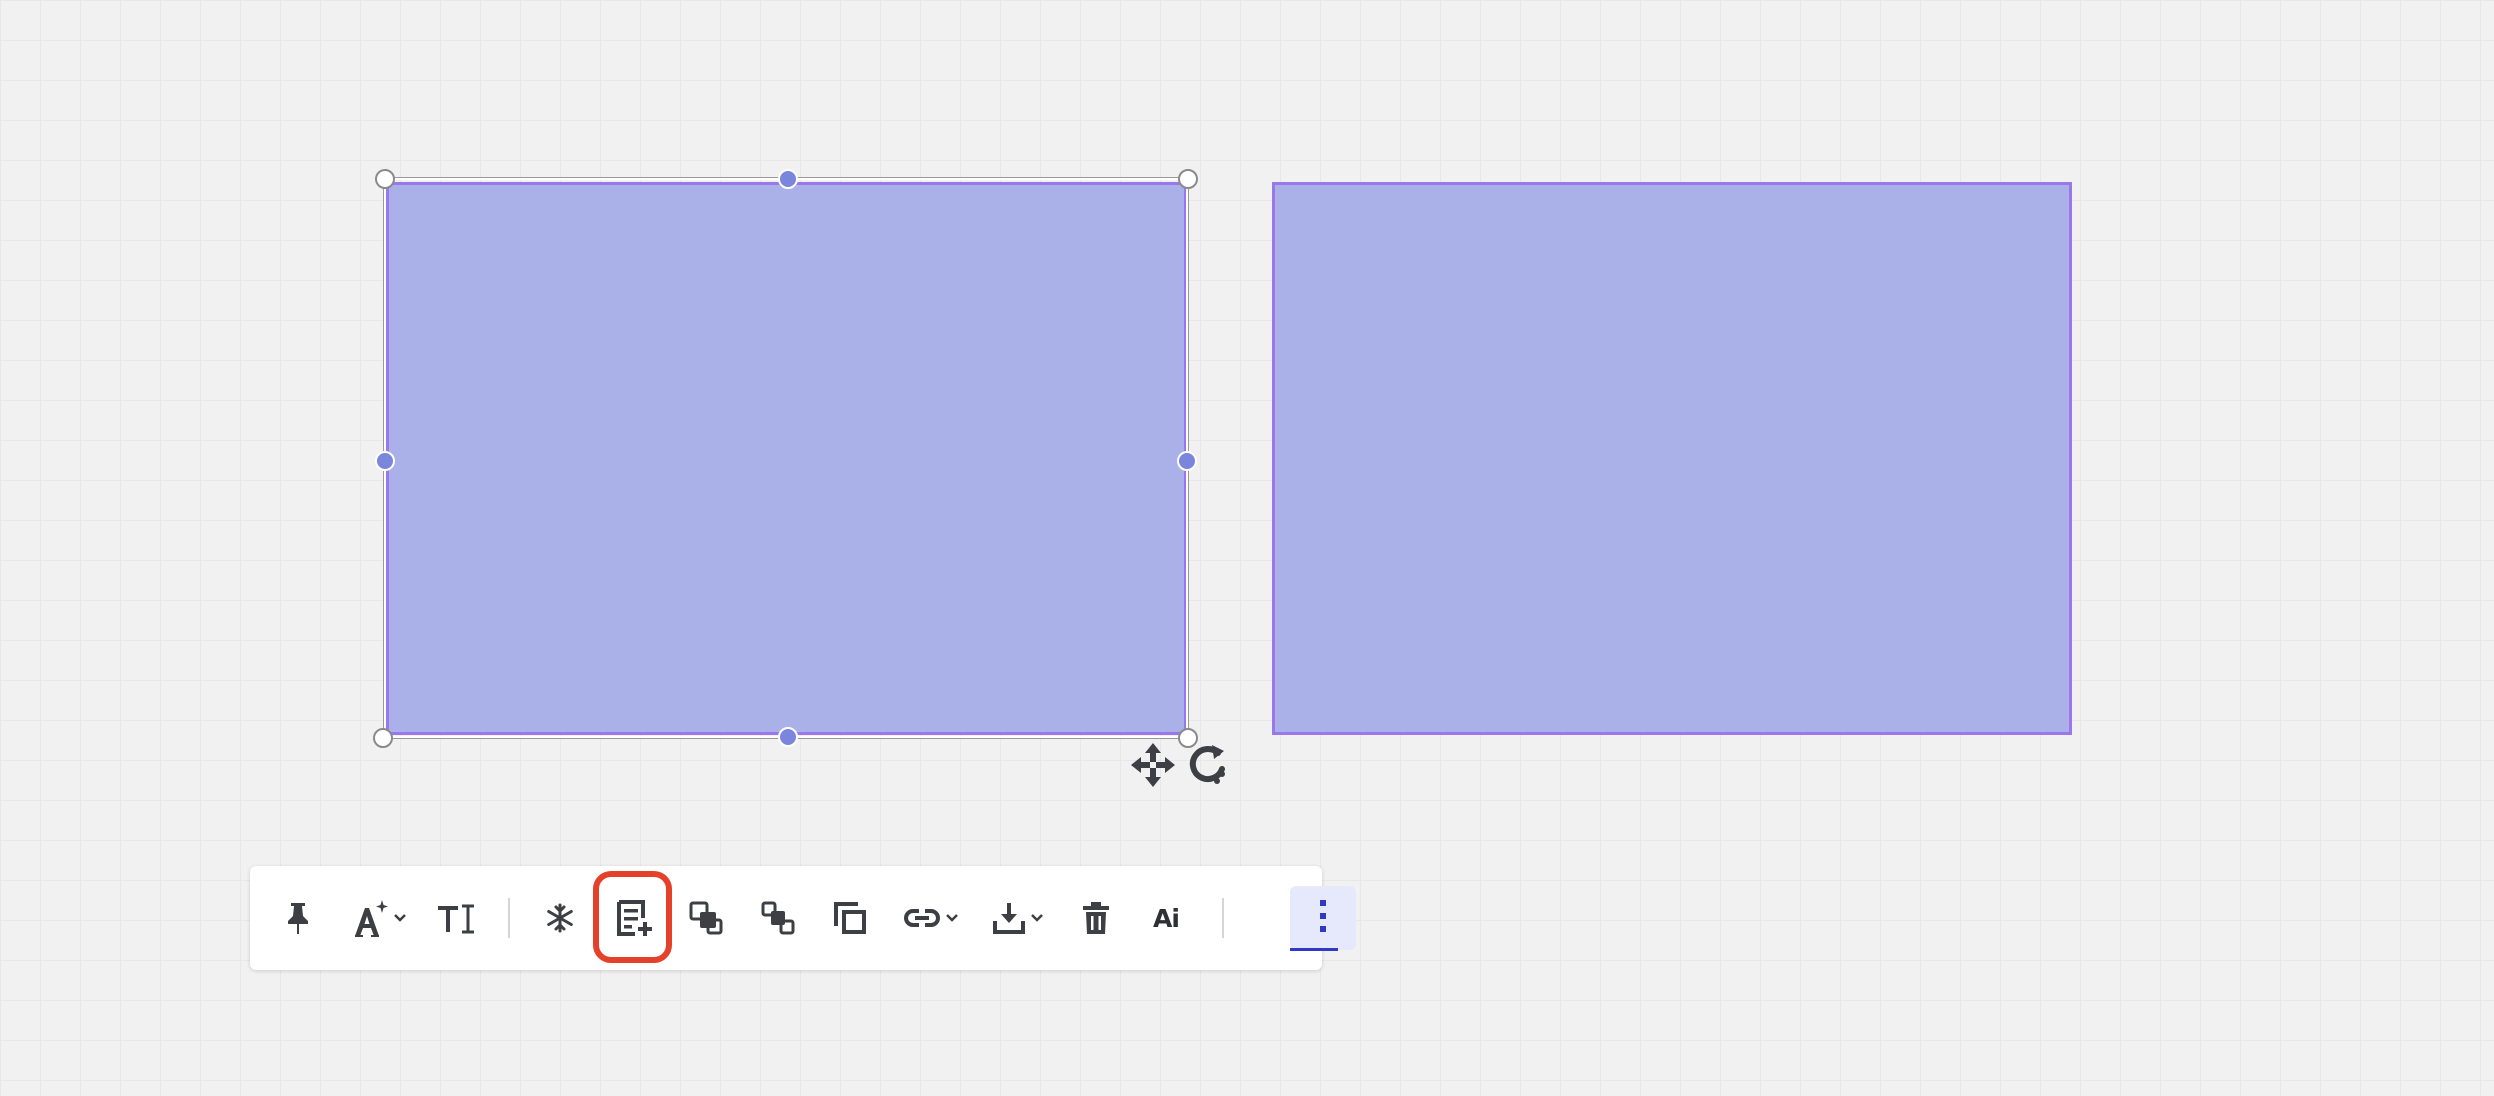 This screenshot has height=1096, width=2494. I want to click on snowflake-icon, so click(560, 918).